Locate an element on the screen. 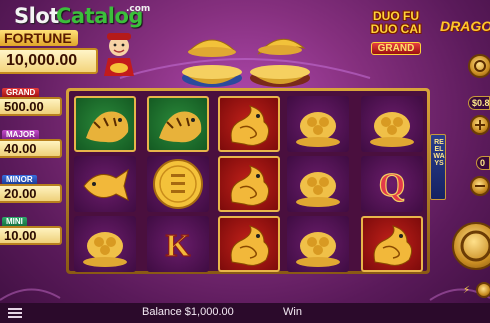  fortune-value-box: 10,000.00 is located at coordinates (49, 61).